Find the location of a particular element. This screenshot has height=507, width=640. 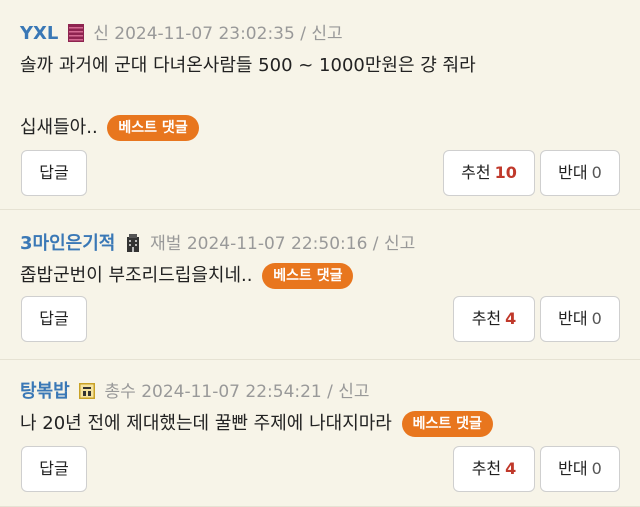

comment-body: 좁밥군번이 부조리드립을치네.. 베스트 댓글 is located at coordinates (322, 276).